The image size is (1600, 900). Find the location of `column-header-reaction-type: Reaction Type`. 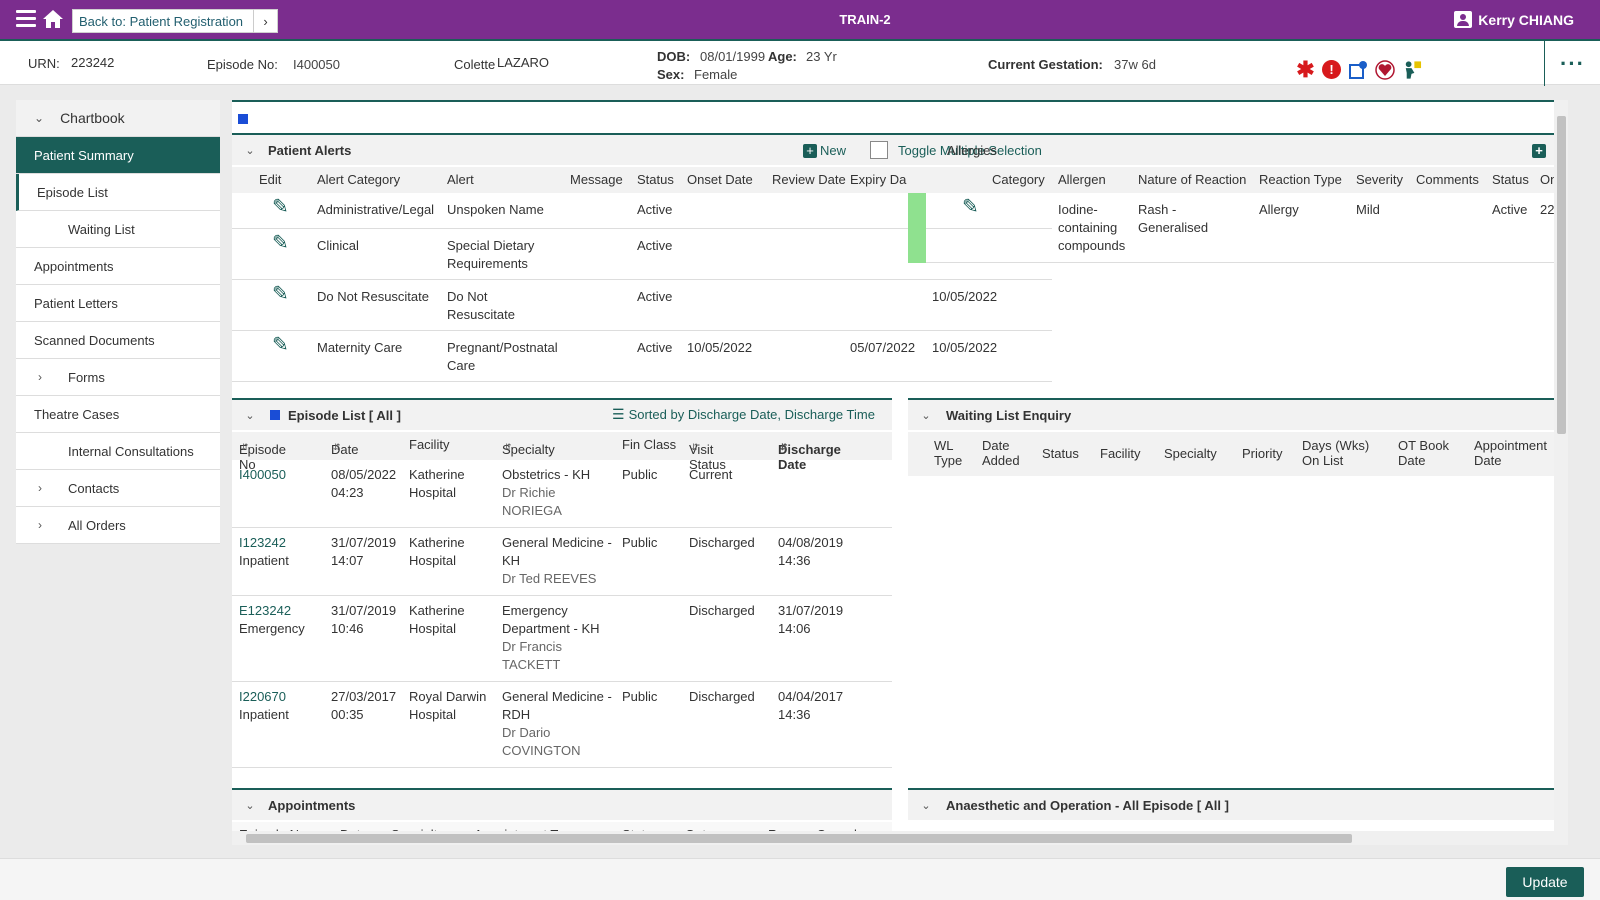

column-header-reaction-type: Reaction Type is located at coordinates (1300, 179).